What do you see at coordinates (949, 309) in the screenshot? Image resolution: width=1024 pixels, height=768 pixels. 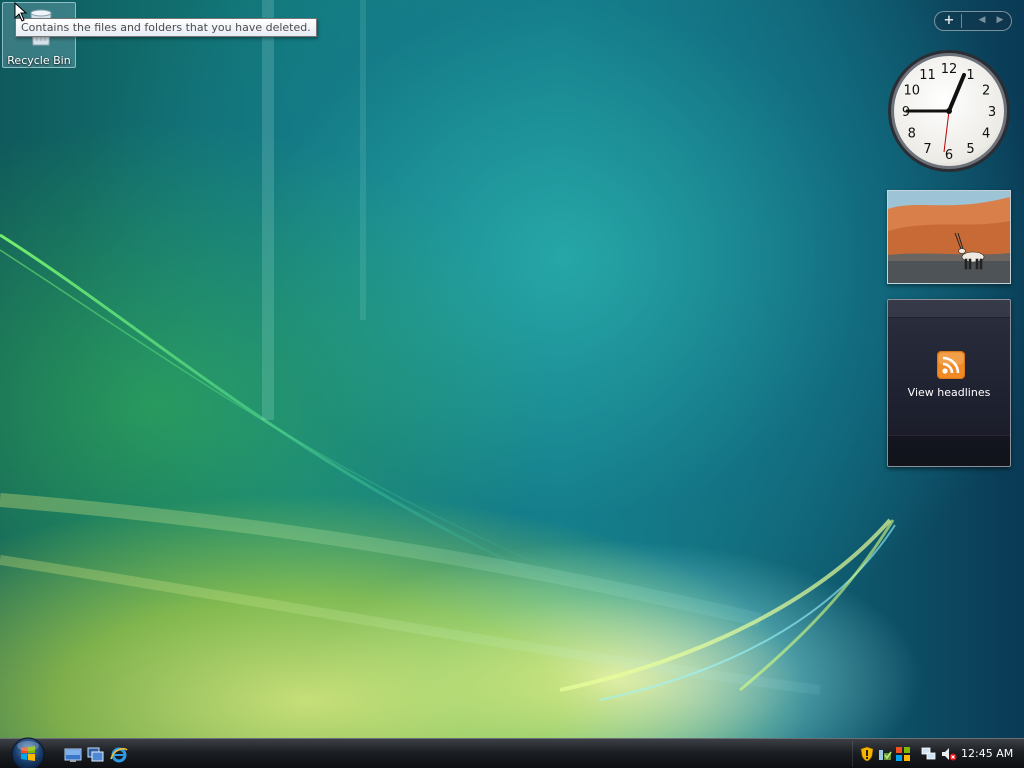 I see `gadget-header` at bounding box center [949, 309].